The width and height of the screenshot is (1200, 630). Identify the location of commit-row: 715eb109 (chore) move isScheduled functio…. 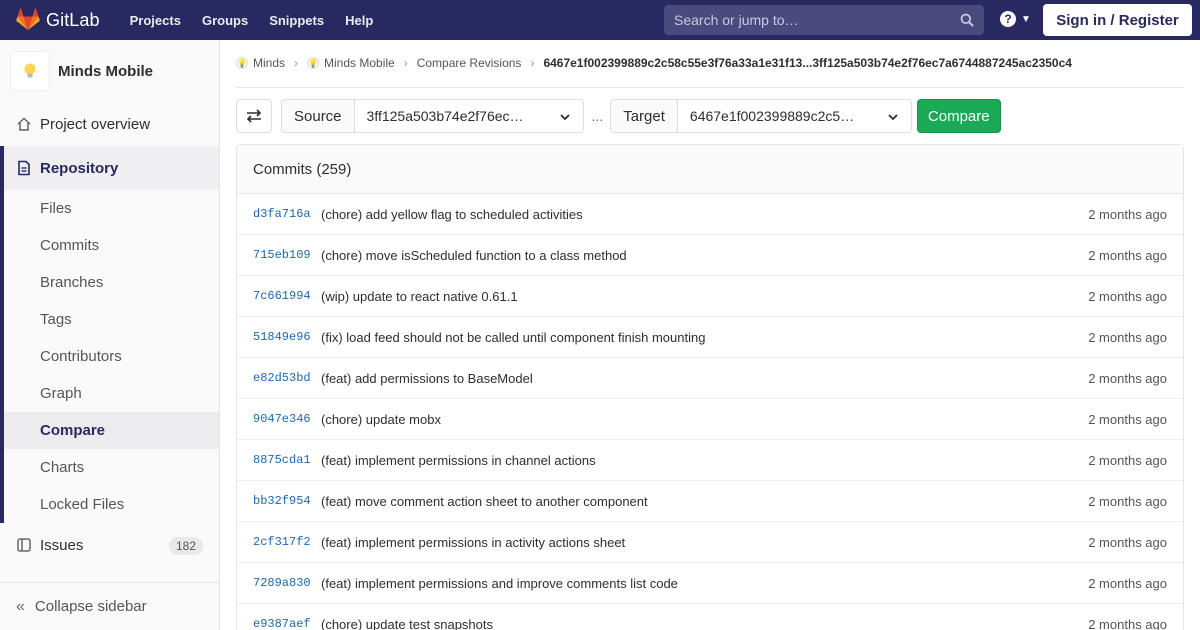
(710, 255).